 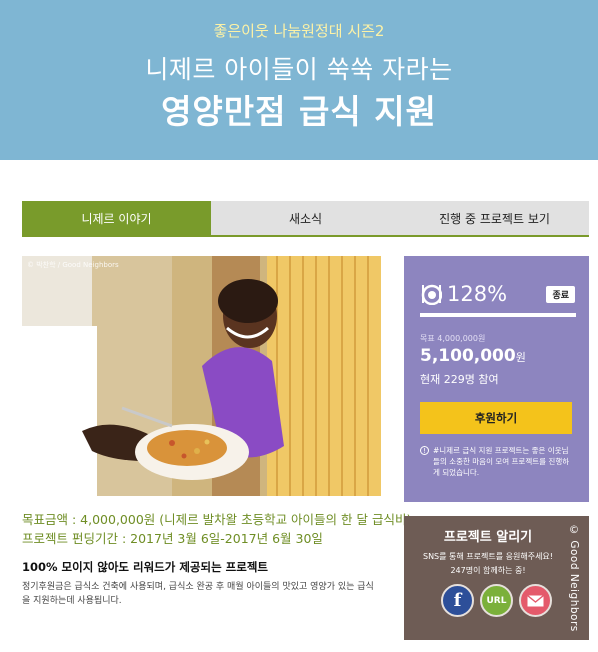 I want to click on raised-amount: 5,100,000원, so click(x=473, y=356).